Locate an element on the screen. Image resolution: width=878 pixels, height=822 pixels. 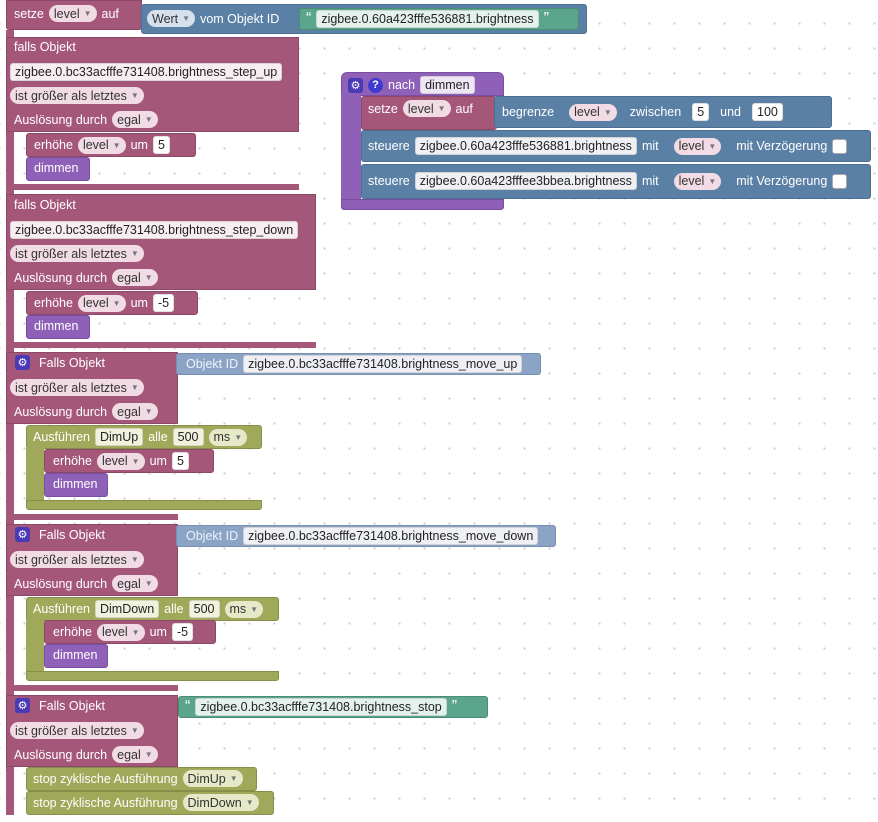
max-number-field: 100 is located at coordinates (767, 112).